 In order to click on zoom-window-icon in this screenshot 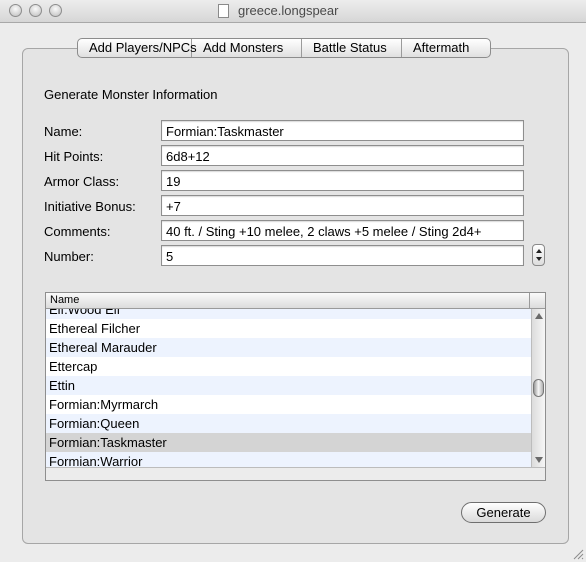, I will do `click(55, 10)`.